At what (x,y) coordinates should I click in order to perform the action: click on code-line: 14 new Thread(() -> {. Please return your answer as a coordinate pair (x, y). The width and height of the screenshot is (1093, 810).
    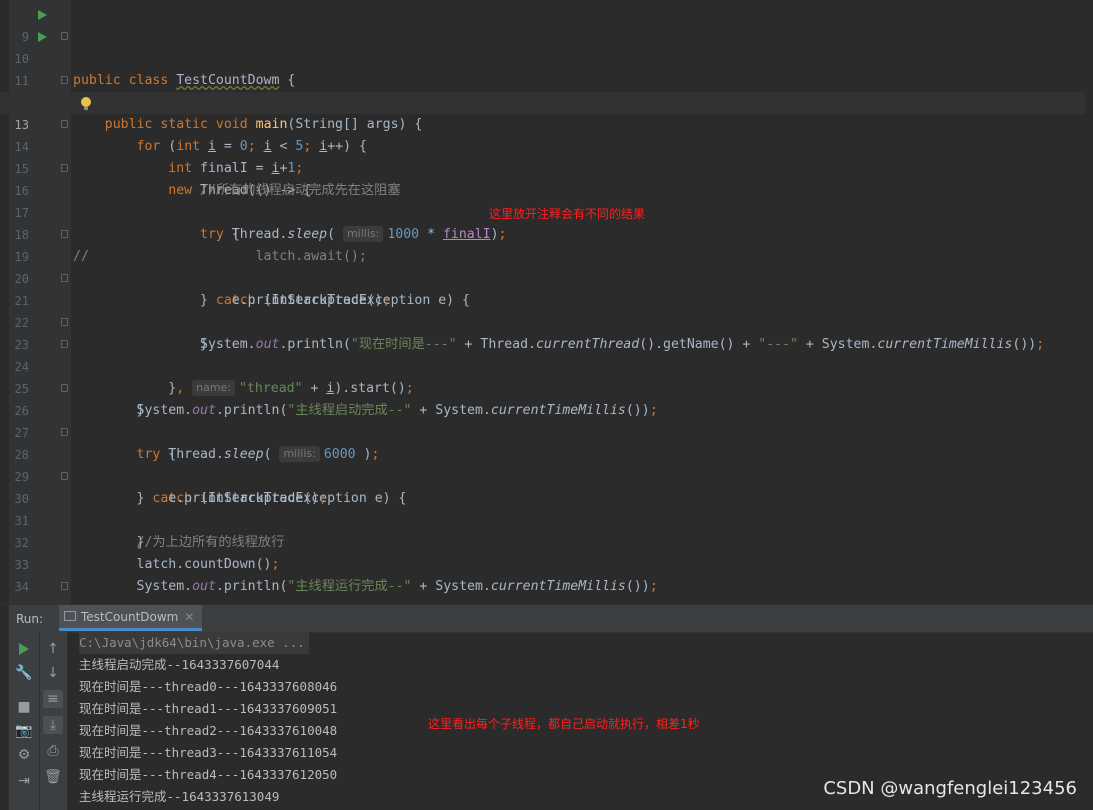
    Looking at the image, I should click on (546, 156).